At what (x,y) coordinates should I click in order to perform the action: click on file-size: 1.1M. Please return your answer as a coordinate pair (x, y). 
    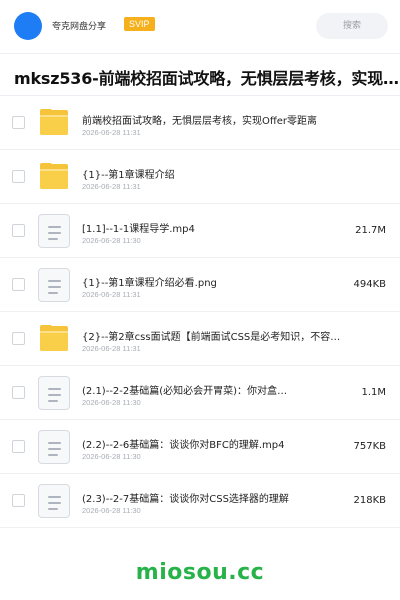
    Looking at the image, I should click on (373, 392).